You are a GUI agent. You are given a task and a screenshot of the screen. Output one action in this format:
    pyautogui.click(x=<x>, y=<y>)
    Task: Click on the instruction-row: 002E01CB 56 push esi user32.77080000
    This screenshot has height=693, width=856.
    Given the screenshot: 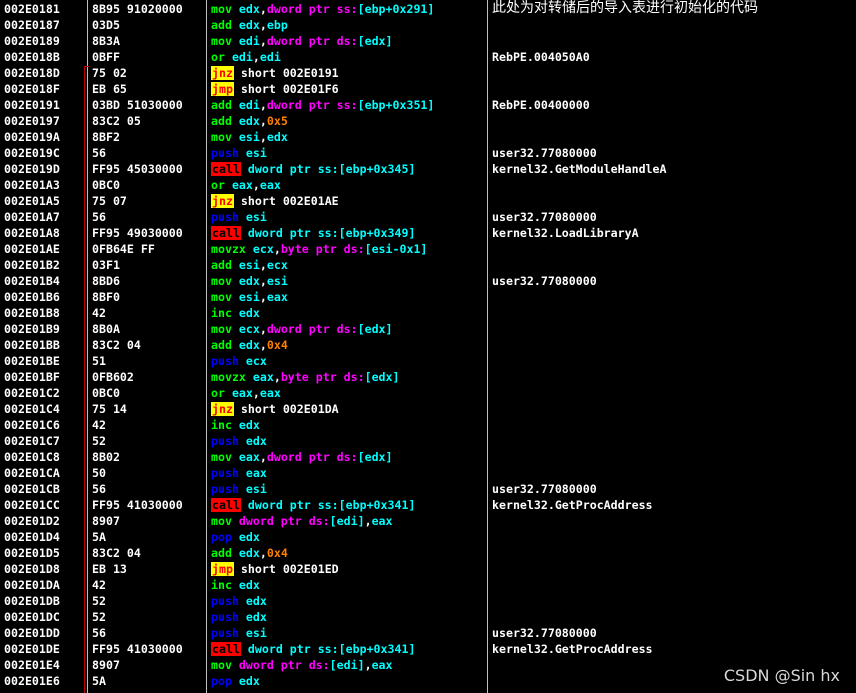 What is the action you would take?
    pyautogui.click(x=428, y=489)
    